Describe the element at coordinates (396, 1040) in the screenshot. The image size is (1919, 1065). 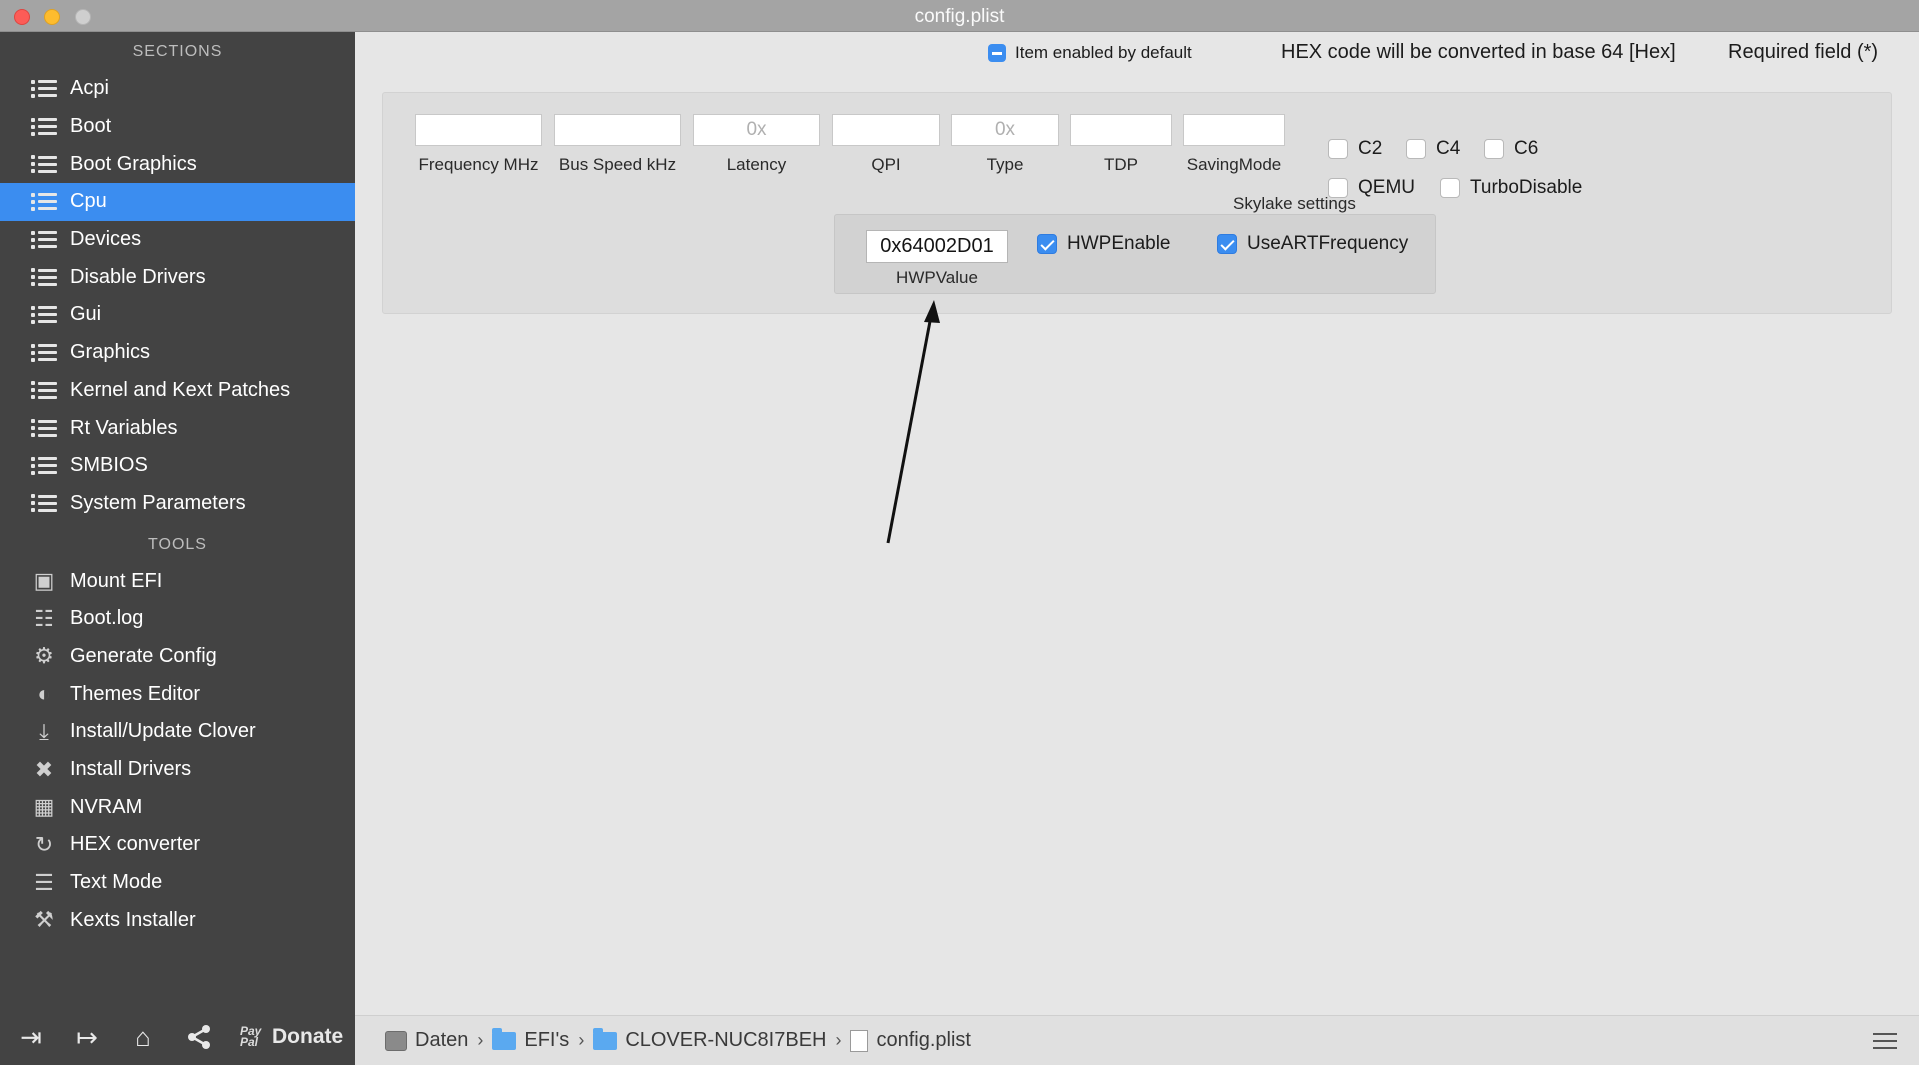
I see `disk-icon` at that location.